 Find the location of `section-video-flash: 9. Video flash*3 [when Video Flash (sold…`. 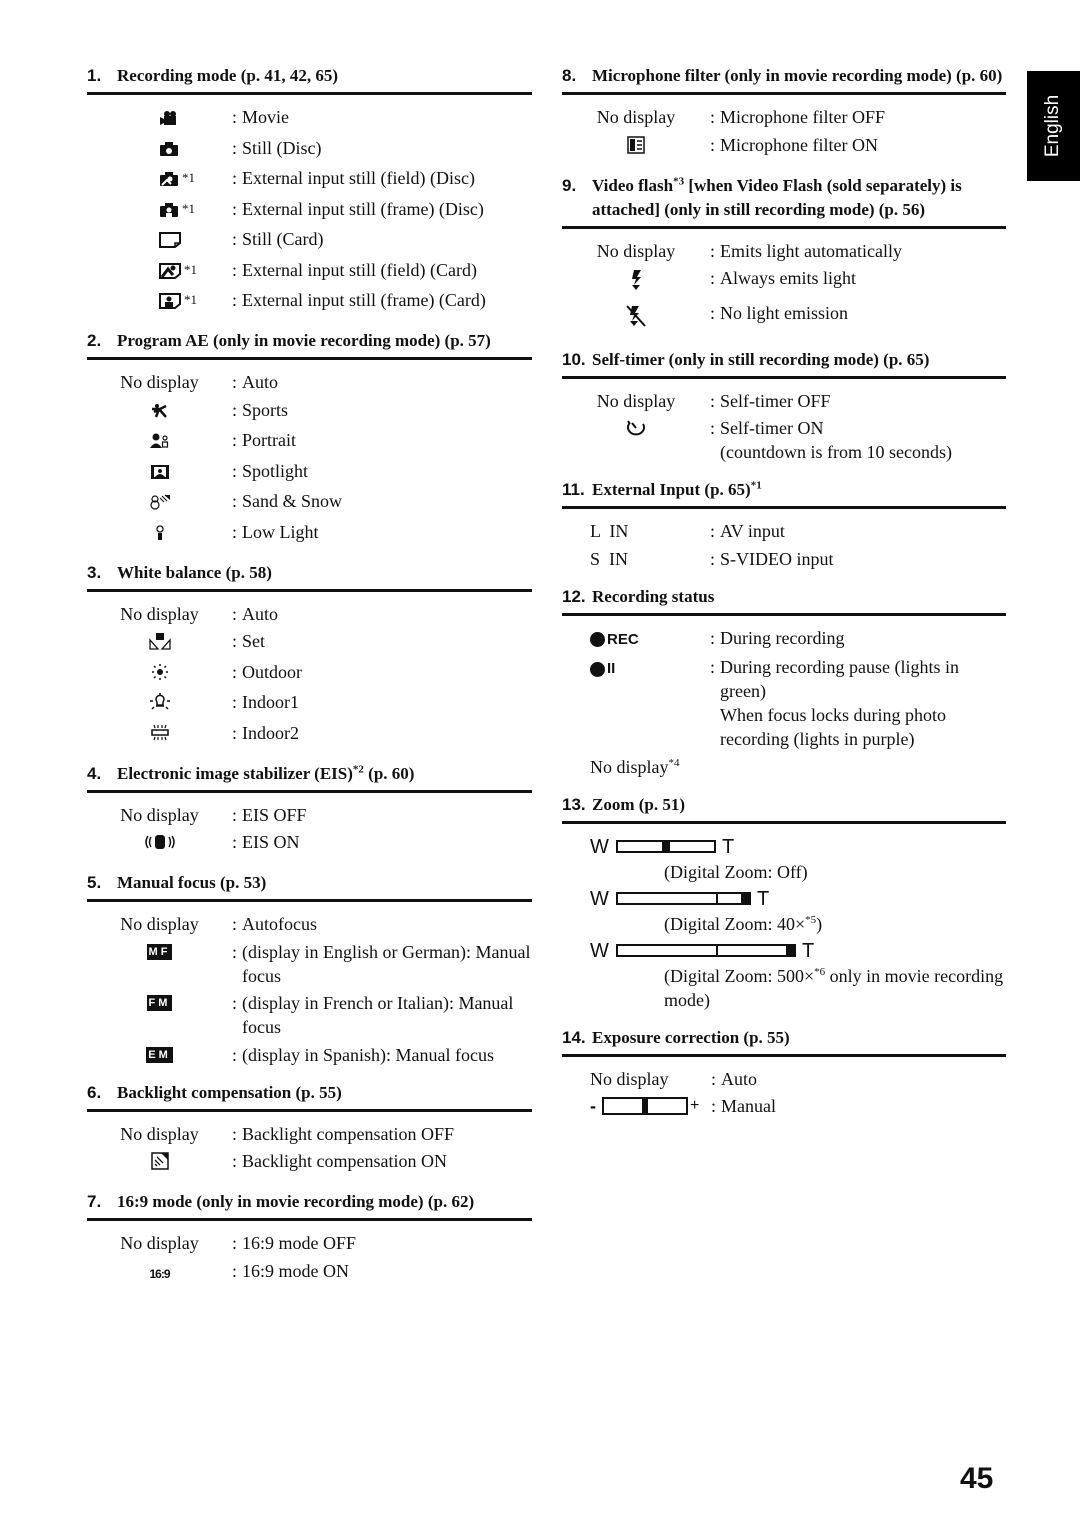

section-video-flash: 9. Video flash*3 [when Video Flash (sold… is located at coordinates (784, 254).